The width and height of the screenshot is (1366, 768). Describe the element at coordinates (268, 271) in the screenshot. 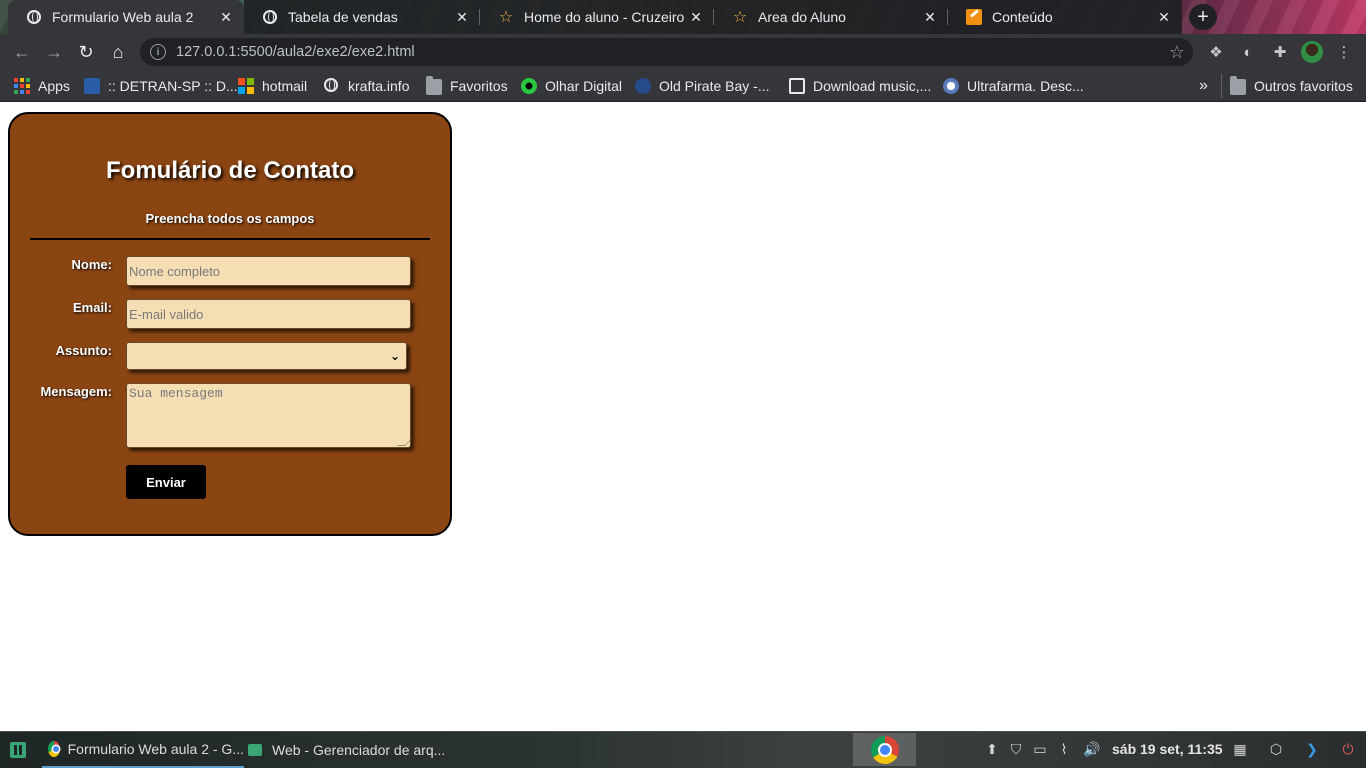

I see `name-input` at that location.